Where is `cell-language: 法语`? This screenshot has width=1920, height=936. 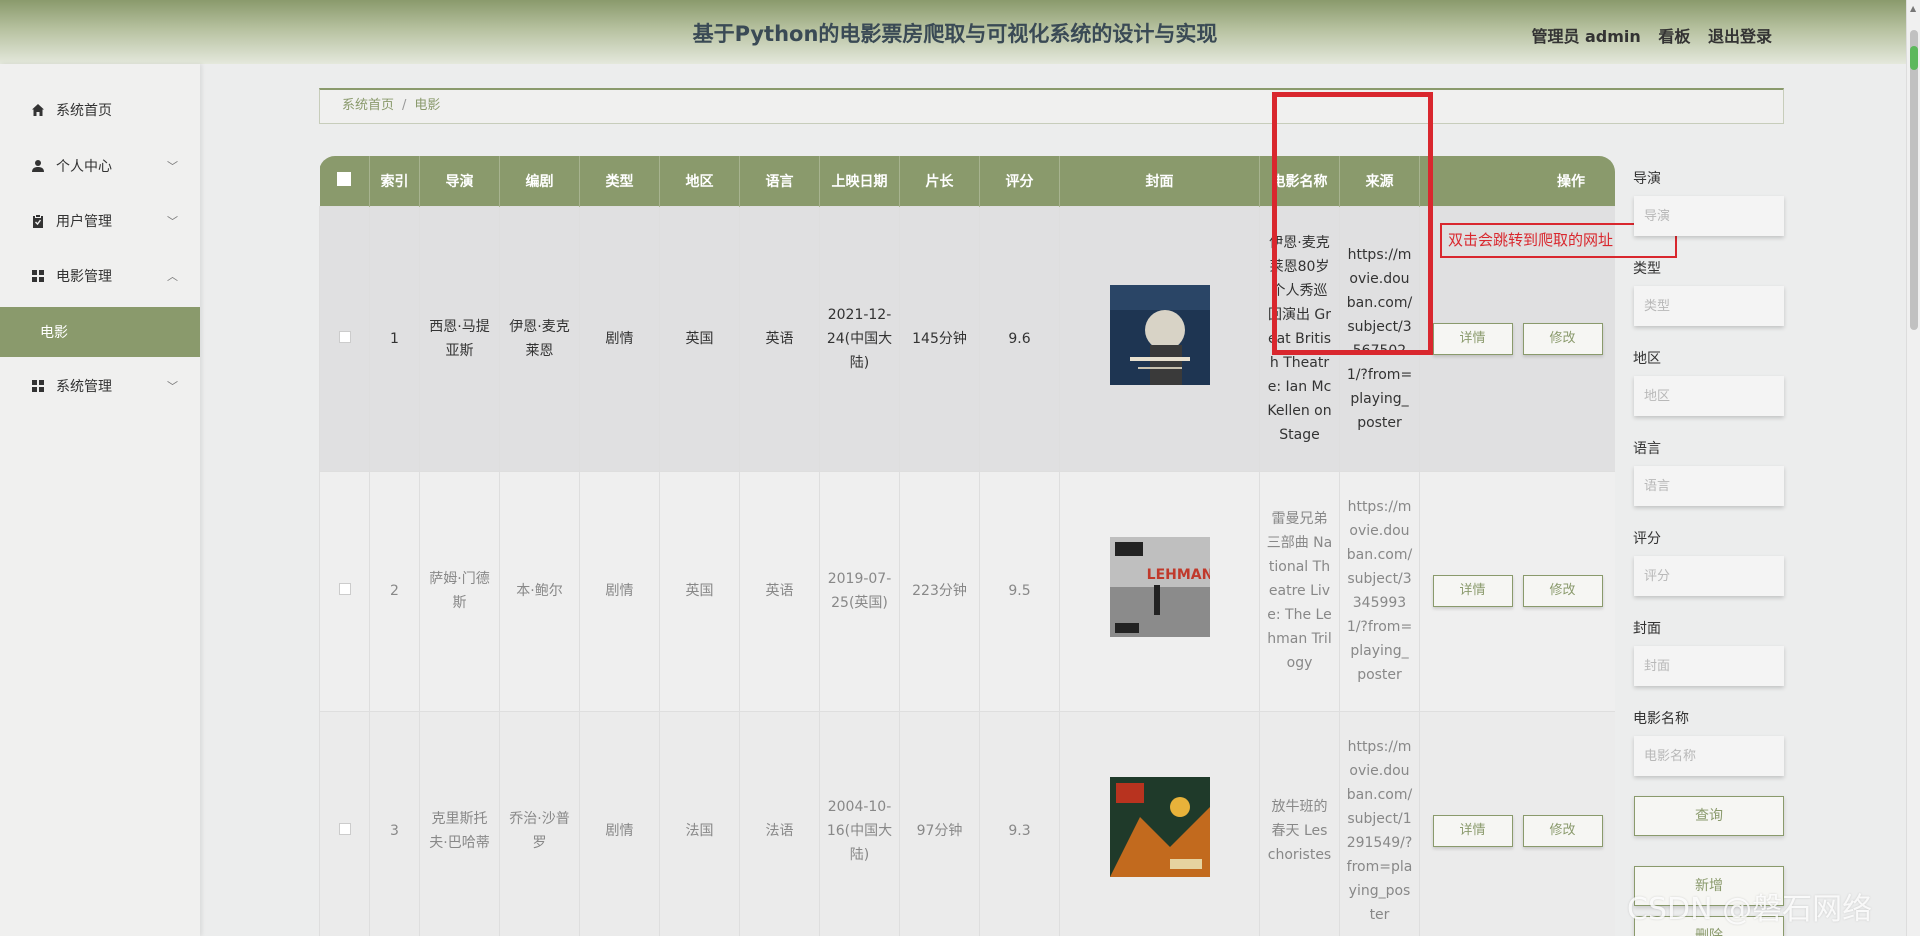
cell-language: 法语 is located at coordinates (779, 823).